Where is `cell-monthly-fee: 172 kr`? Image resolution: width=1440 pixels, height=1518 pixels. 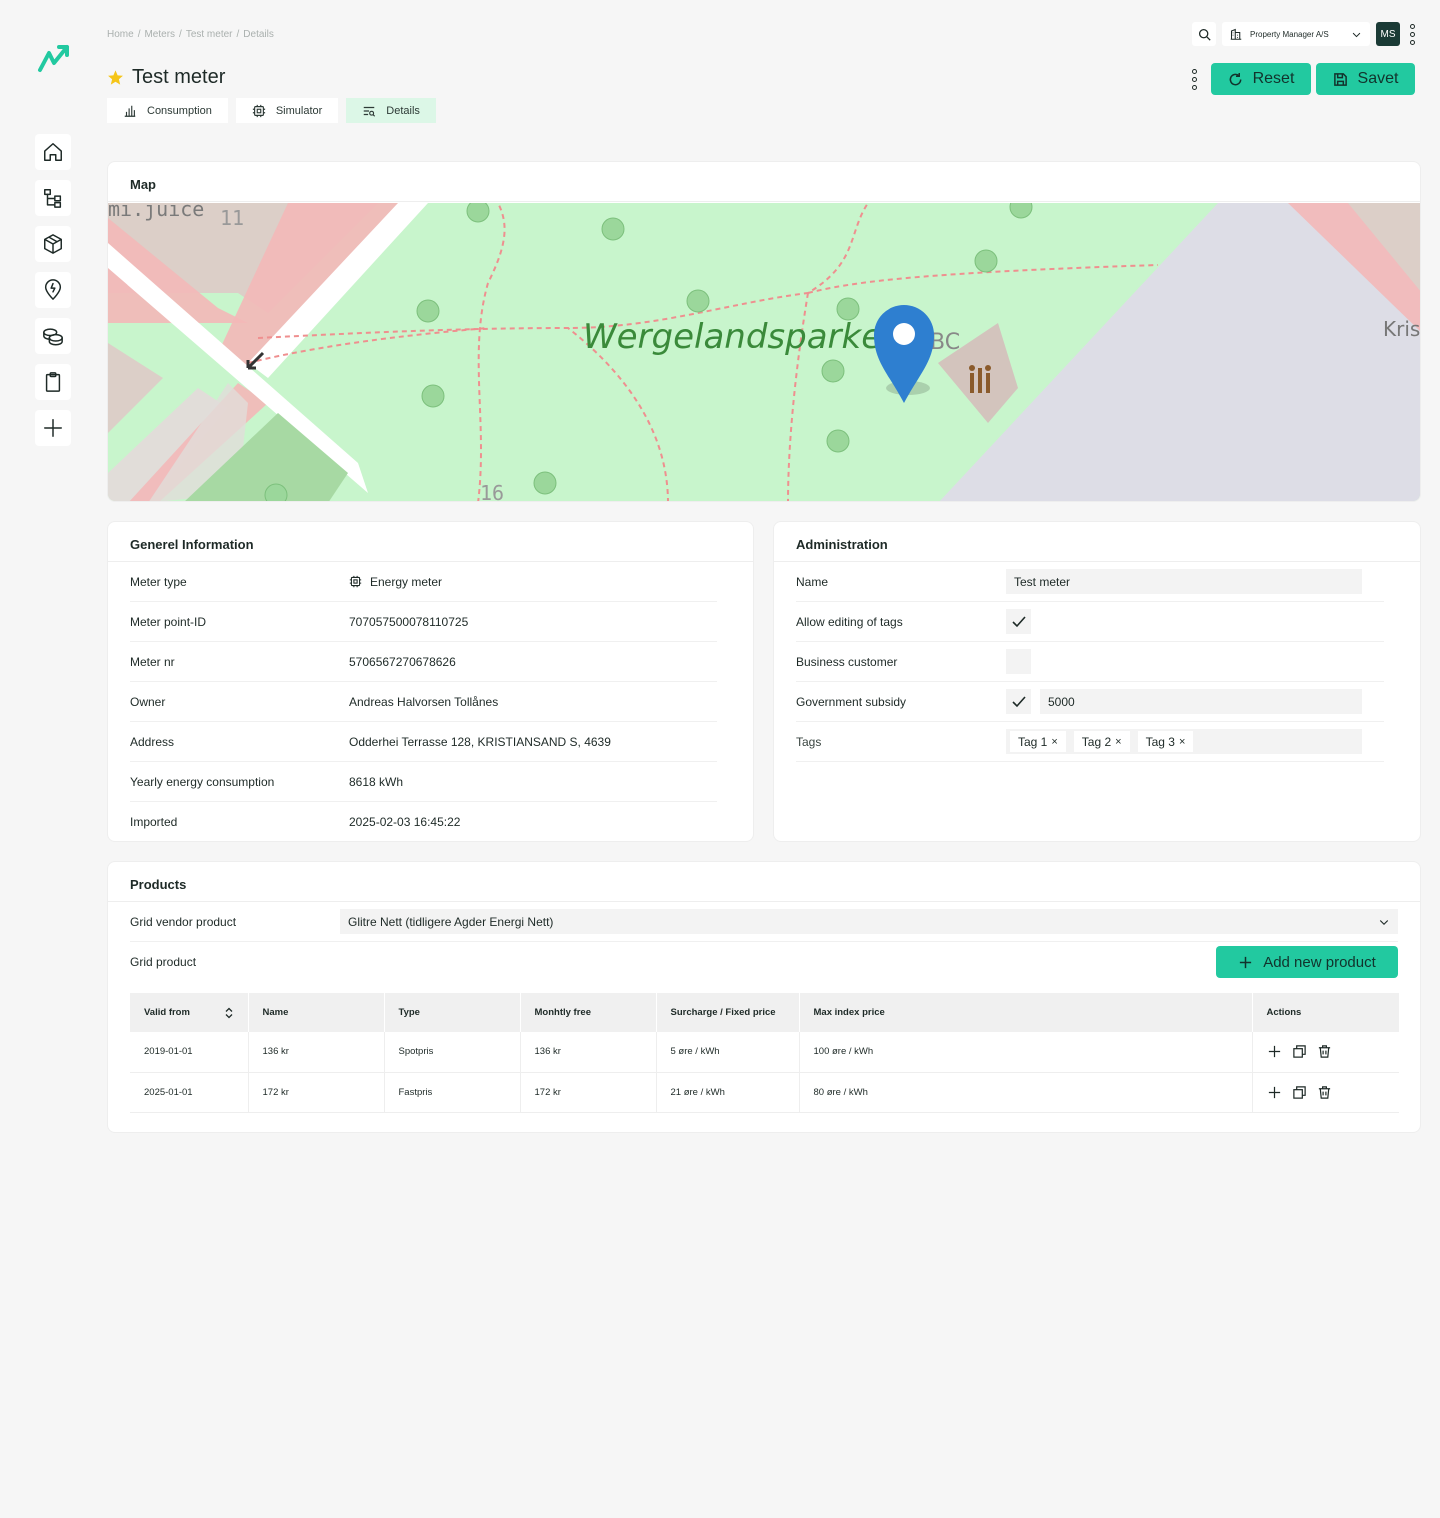
cell-monthly-fee: 172 kr is located at coordinates (588, 1092).